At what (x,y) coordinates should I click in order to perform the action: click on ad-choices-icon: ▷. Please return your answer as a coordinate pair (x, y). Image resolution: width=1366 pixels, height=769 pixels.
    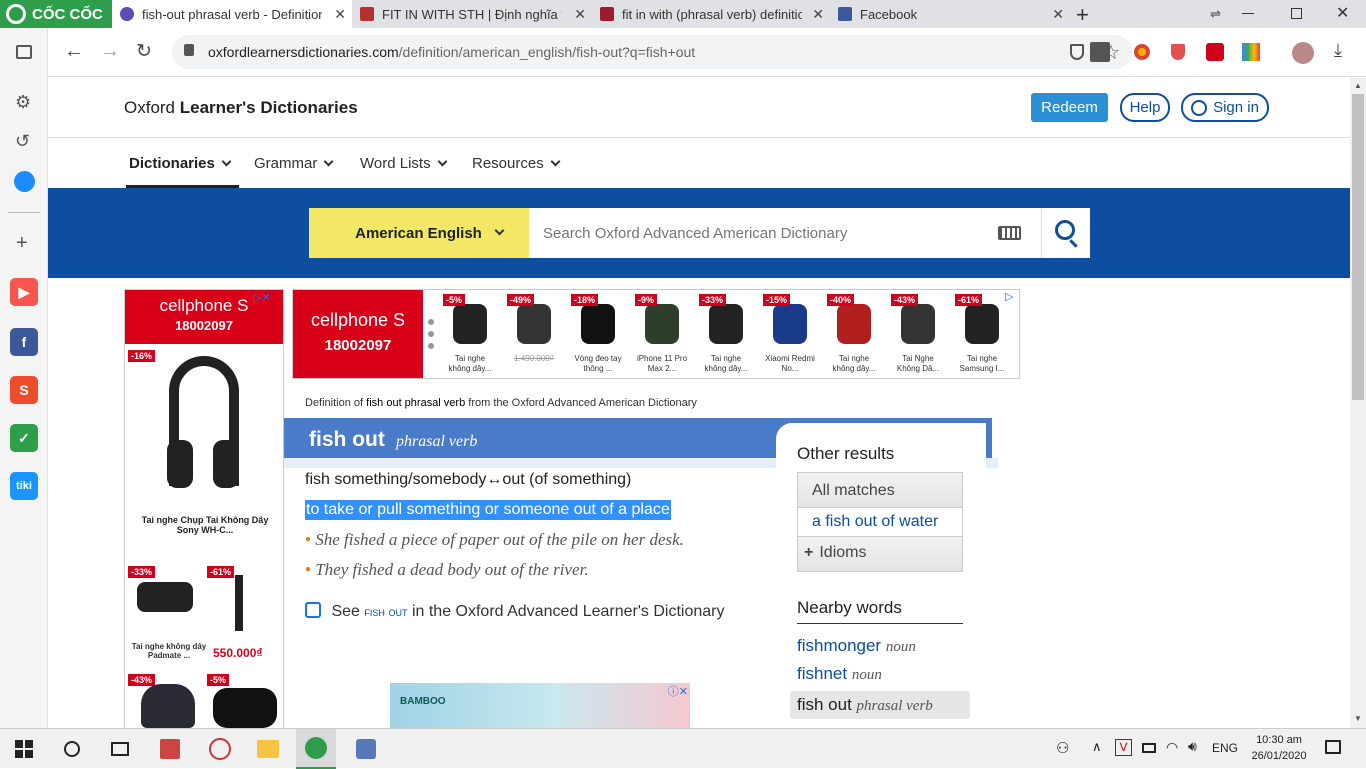
    Looking at the image, I should click on (1009, 296).